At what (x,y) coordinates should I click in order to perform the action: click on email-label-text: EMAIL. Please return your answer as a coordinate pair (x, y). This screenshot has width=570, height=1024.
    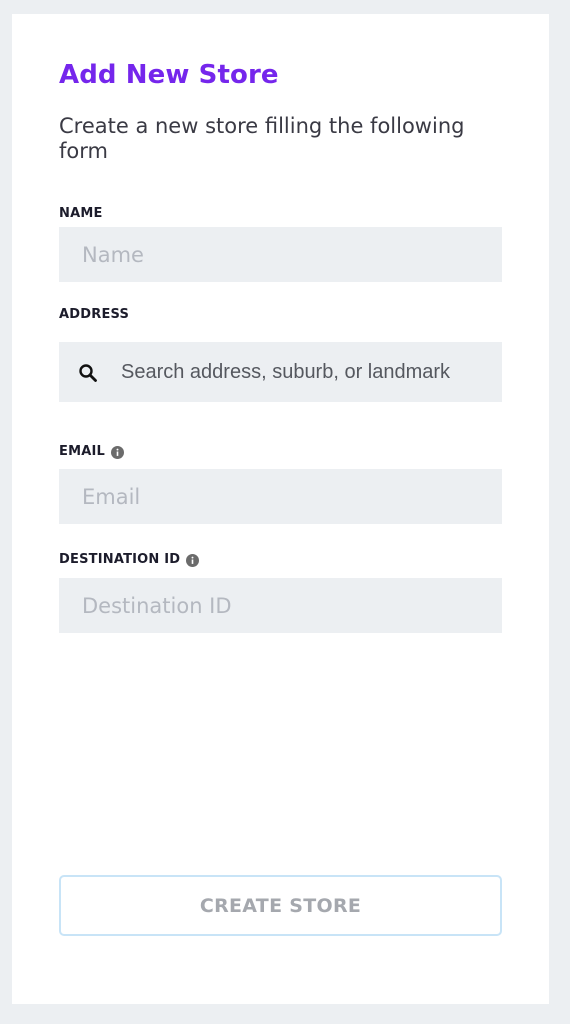
    Looking at the image, I should click on (82, 451).